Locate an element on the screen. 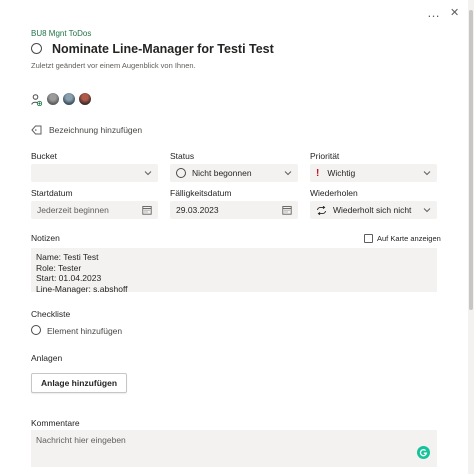 The image size is (474, 474). show-on-card-checkbox is located at coordinates (368, 238).